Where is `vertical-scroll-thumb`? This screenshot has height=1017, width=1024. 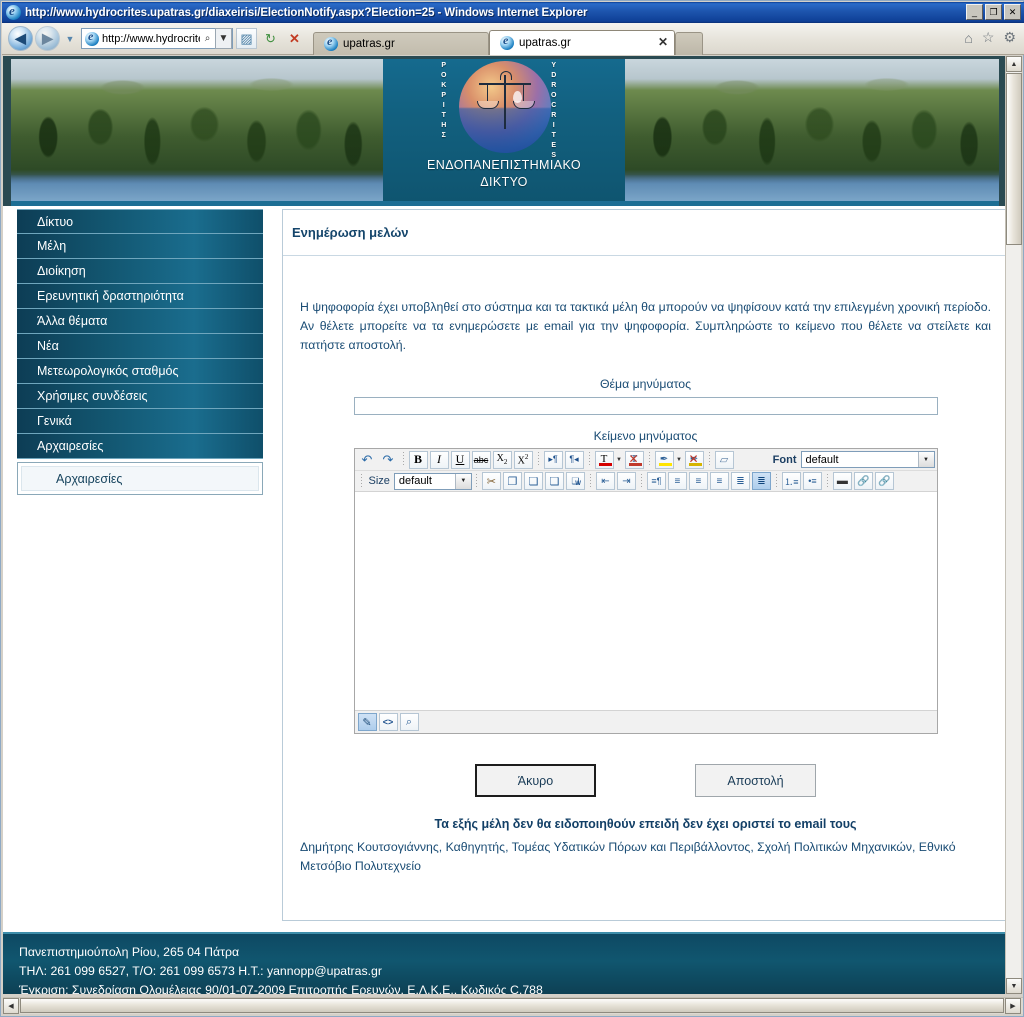
vertical-scroll-thumb is located at coordinates (1014, 159).